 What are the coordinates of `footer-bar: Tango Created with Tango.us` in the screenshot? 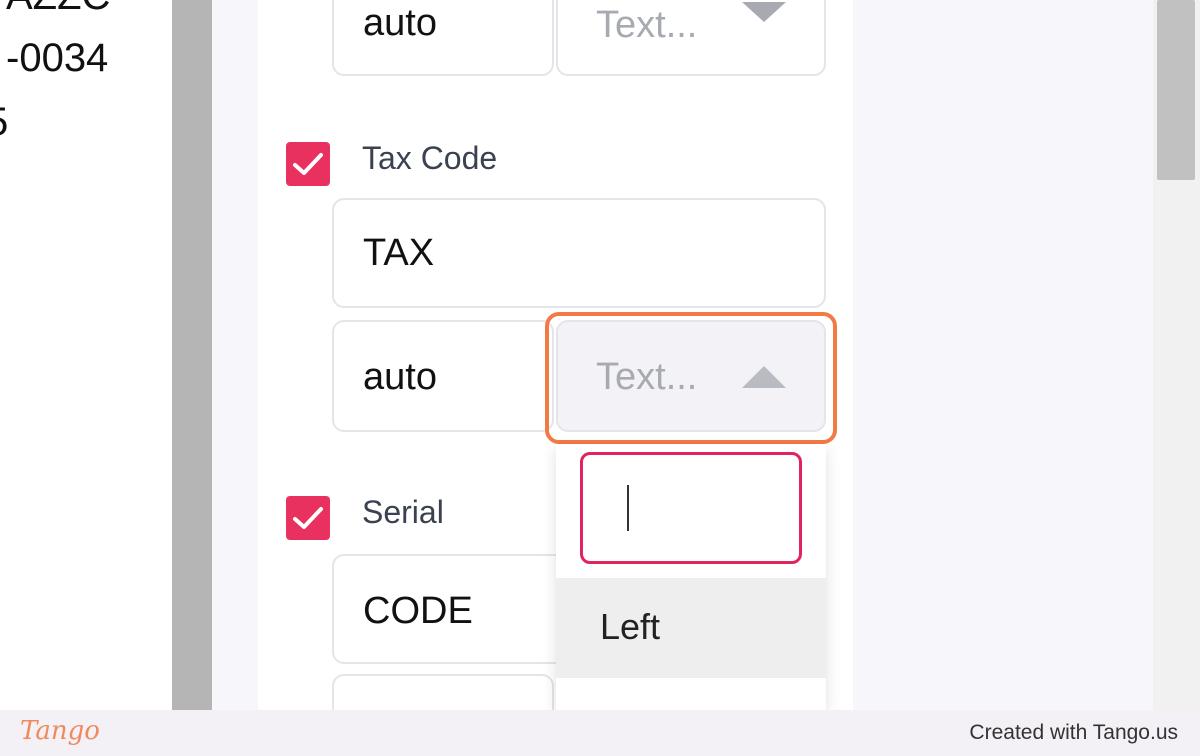 It's located at (600, 733).